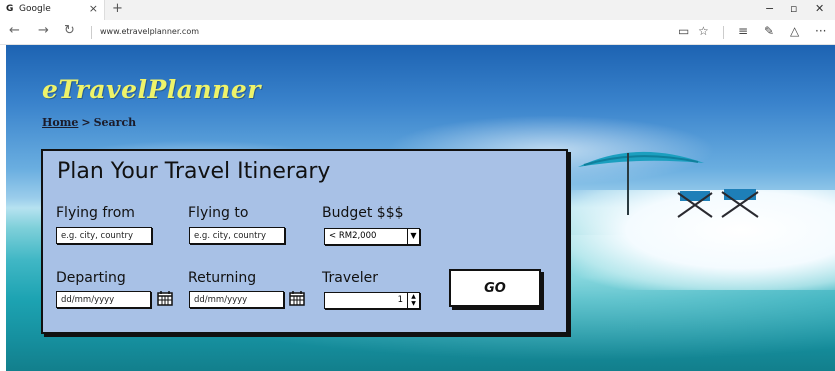 The image size is (835, 371). What do you see at coordinates (69, 30) in the screenshot?
I see `refresh-icon: ↻` at bounding box center [69, 30].